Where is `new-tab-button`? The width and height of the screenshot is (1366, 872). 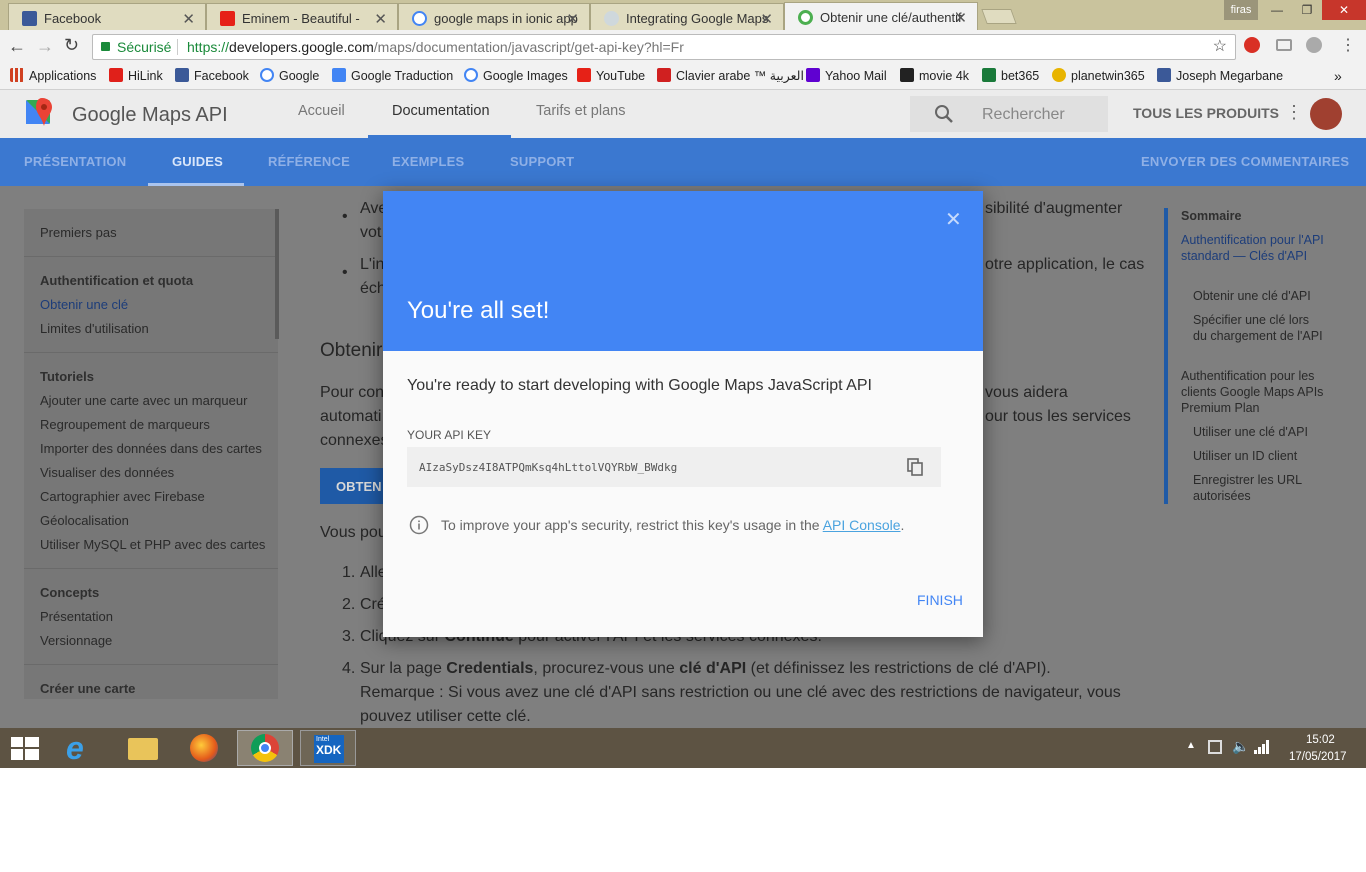
new-tab-button is located at coordinates (999, 16).